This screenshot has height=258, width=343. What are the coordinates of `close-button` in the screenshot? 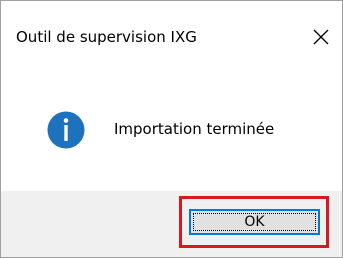 It's located at (321, 36).